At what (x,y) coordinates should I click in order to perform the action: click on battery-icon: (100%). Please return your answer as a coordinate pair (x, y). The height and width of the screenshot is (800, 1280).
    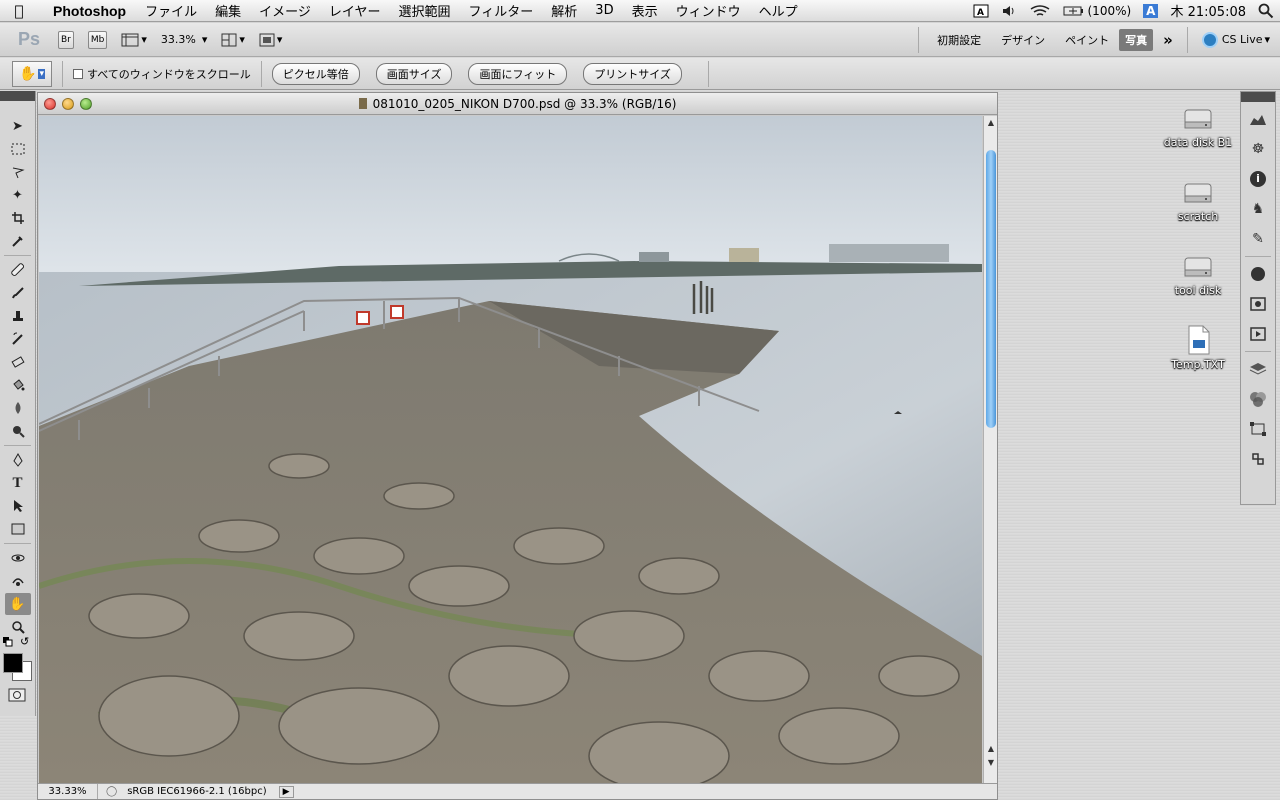
    Looking at the image, I should click on (1097, 11).